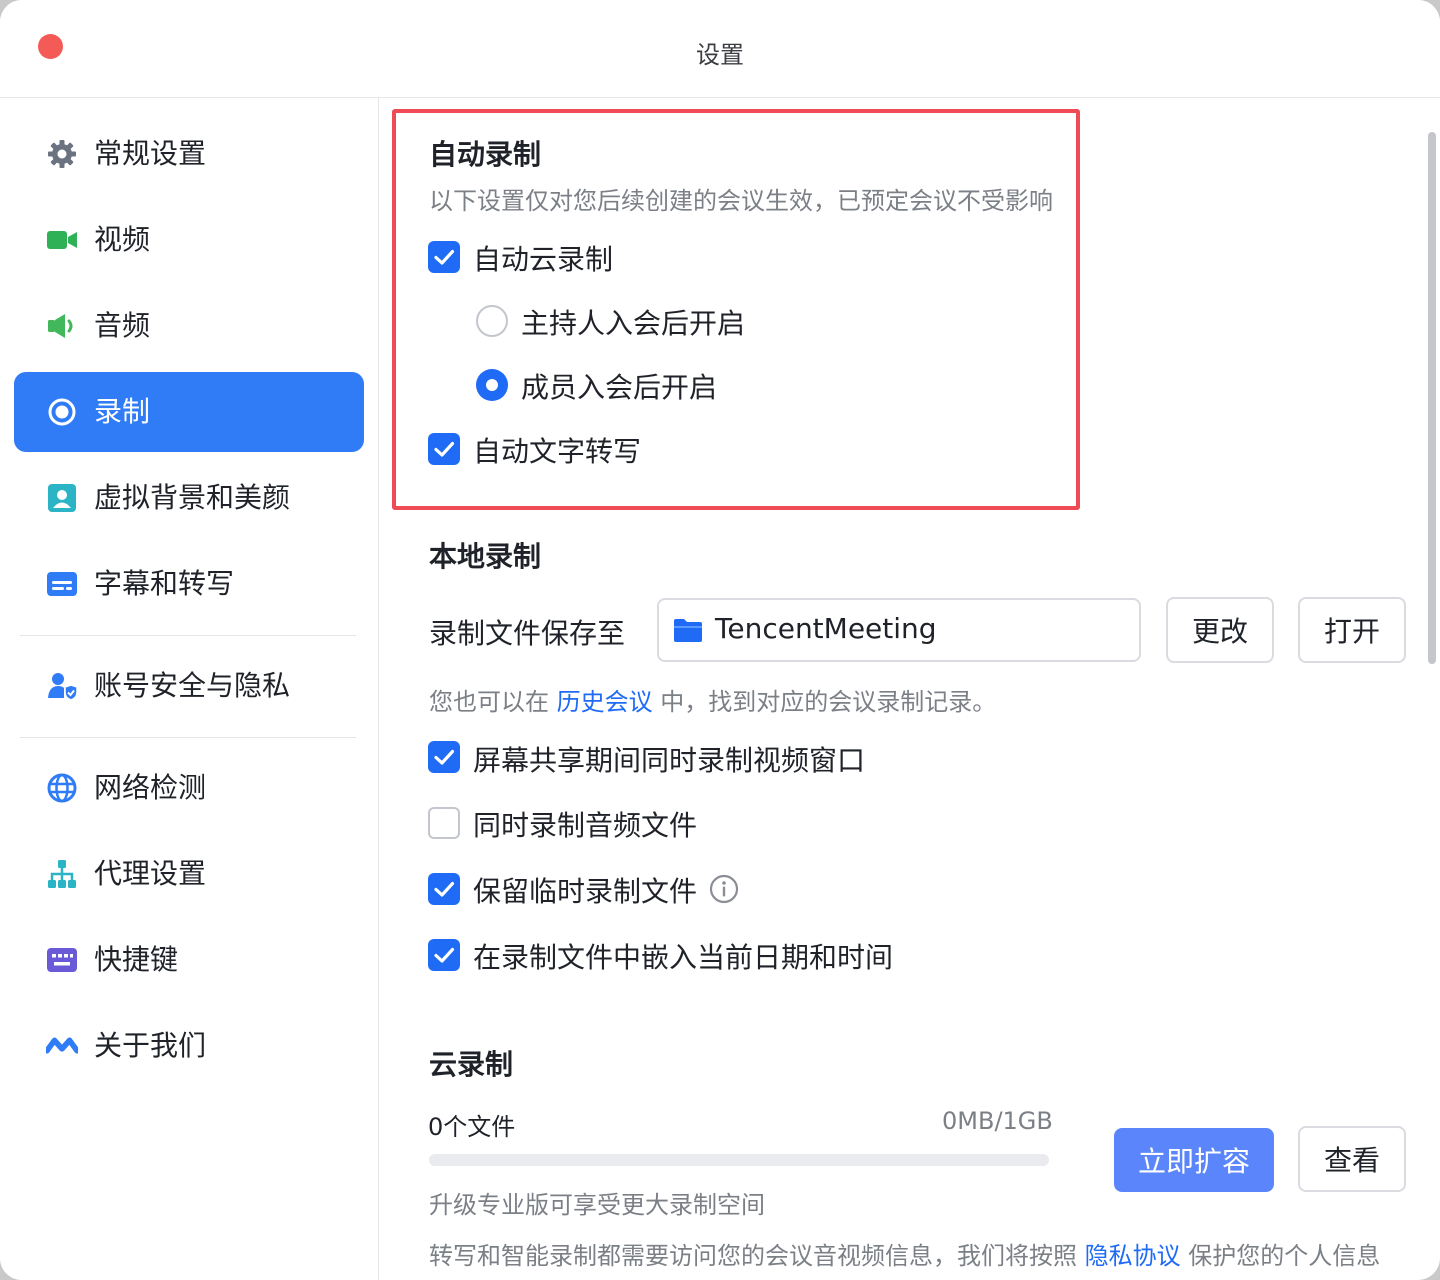 Image resolution: width=1440 pixels, height=1280 pixels. Describe the element at coordinates (683, 956) in the screenshot. I see `embed-datetime-label: 在录制文件中嵌入当前日期和时间` at that location.